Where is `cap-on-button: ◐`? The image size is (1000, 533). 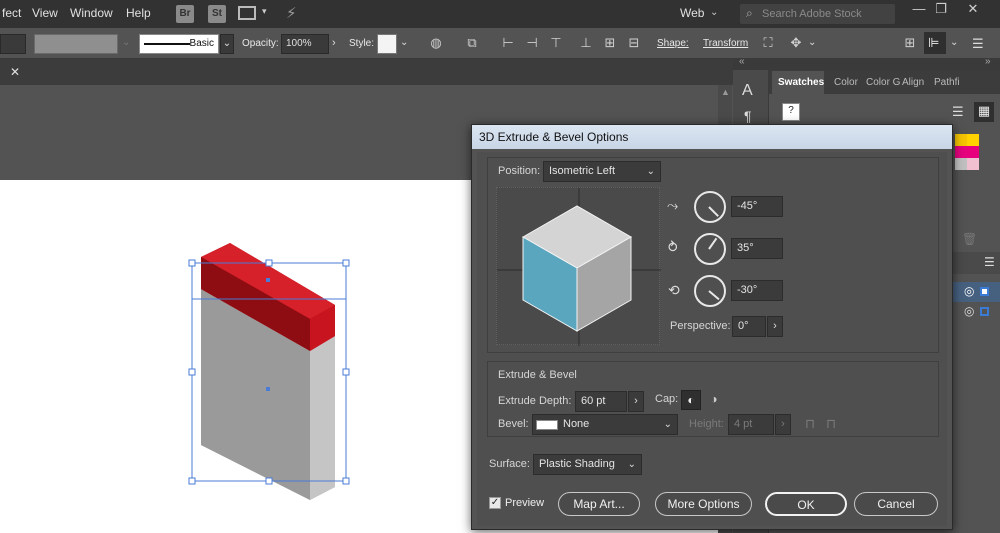
cap-on-button: ◐ is located at coordinates (691, 400).